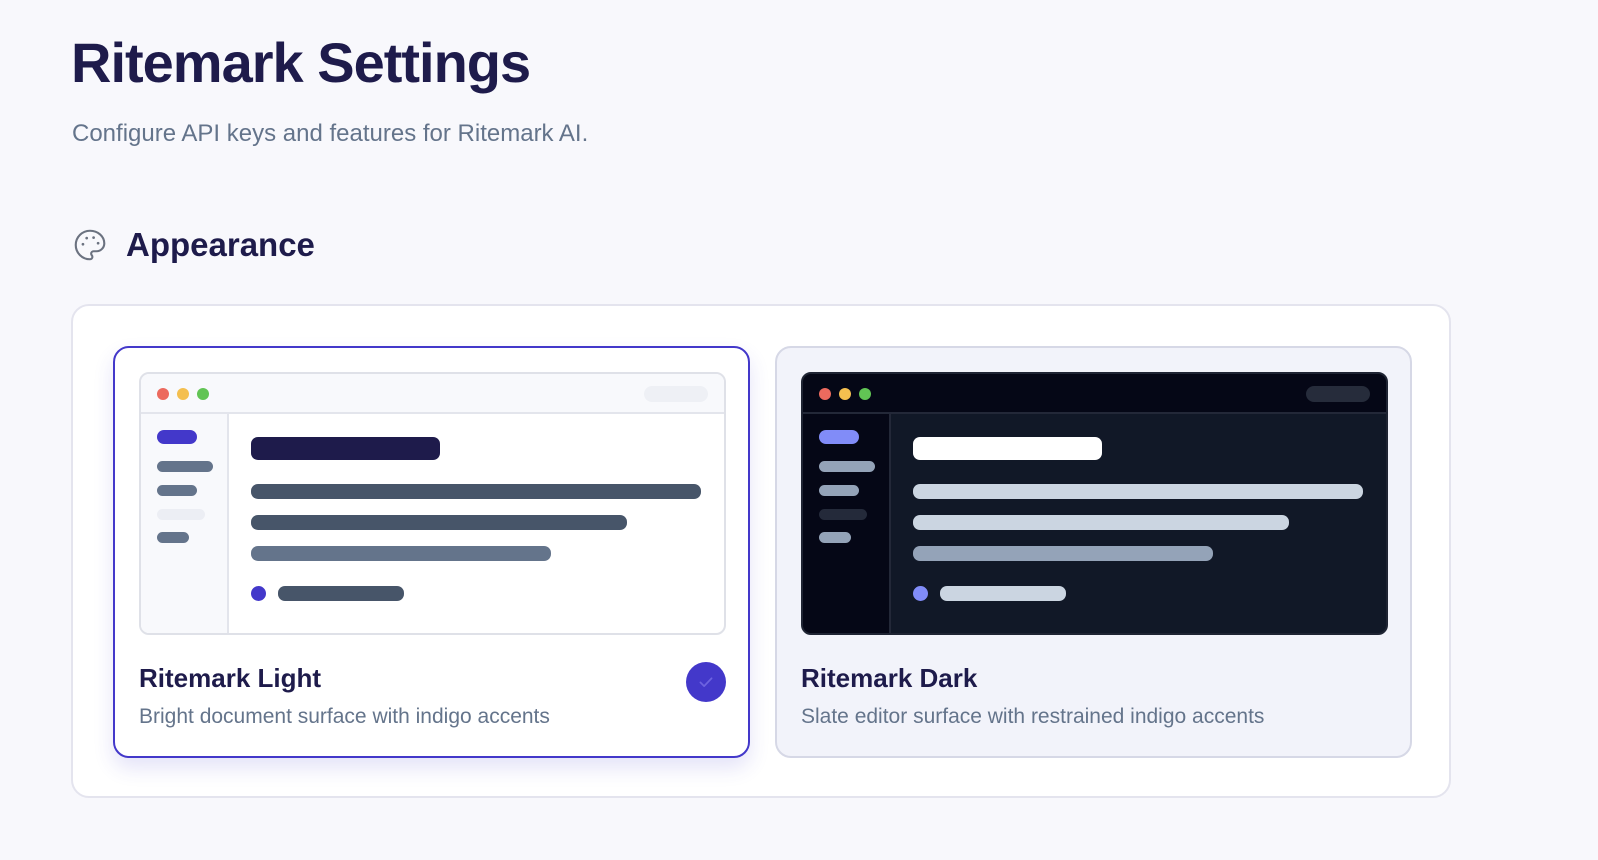 The height and width of the screenshot is (860, 1598). I want to click on theme-name: Ritemark Dark, so click(889, 678).